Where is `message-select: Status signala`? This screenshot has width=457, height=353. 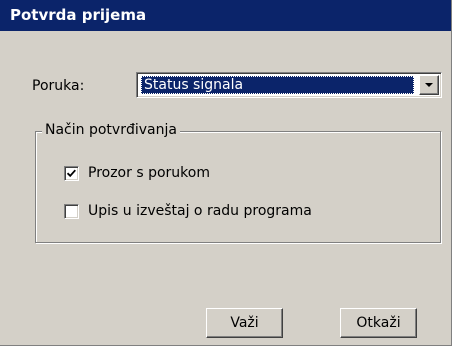 message-select: Status signala is located at coordinates (289, 85).